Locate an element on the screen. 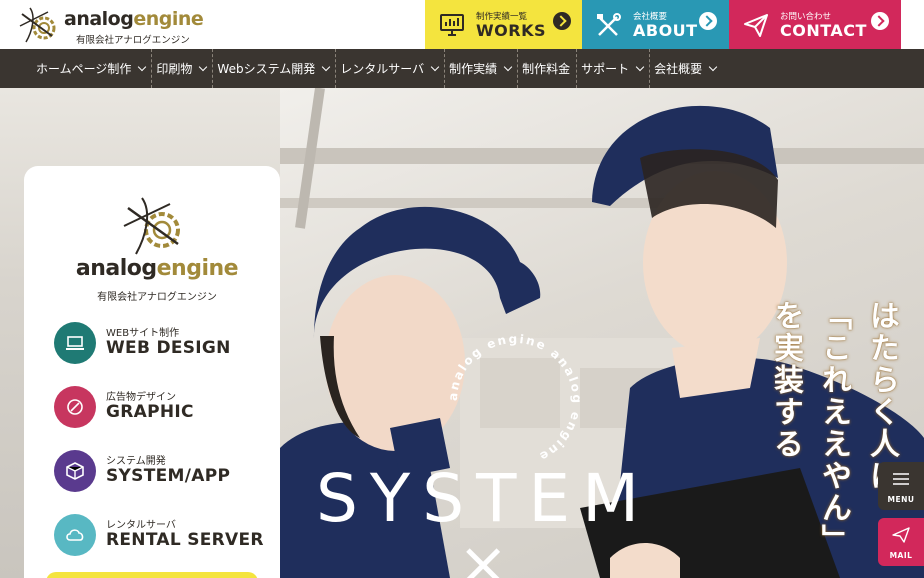  about-button-label: ABOUT is located at coordinates (665, 30).